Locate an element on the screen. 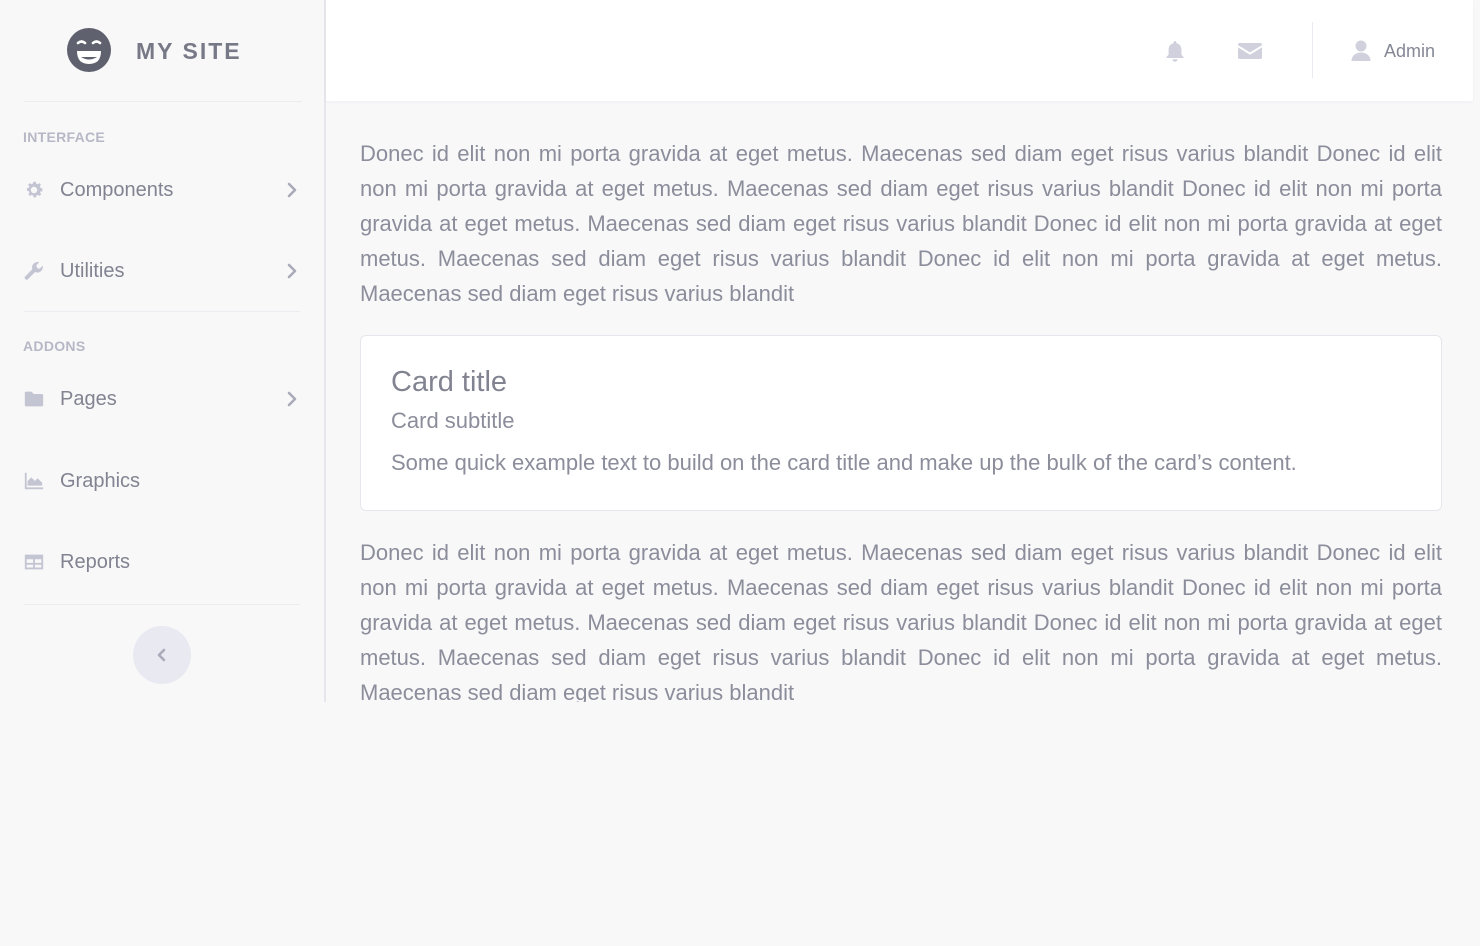 The image size is (1480, 946). sidebar-item-graphics: Graphics is located at coordinates (162, 481).